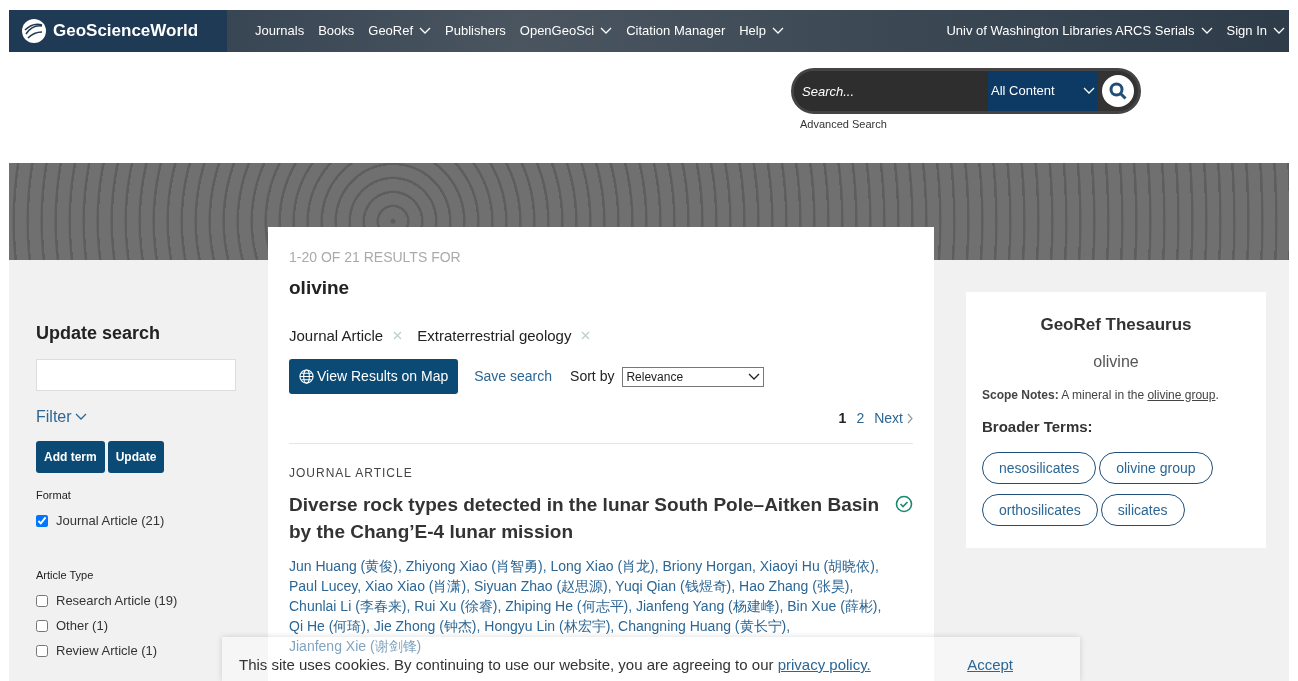  What do you see at coordinates (1043, 91) in the screenshot?
I see `scope-dropdown: All Content` at bounding box center [1043, 91].